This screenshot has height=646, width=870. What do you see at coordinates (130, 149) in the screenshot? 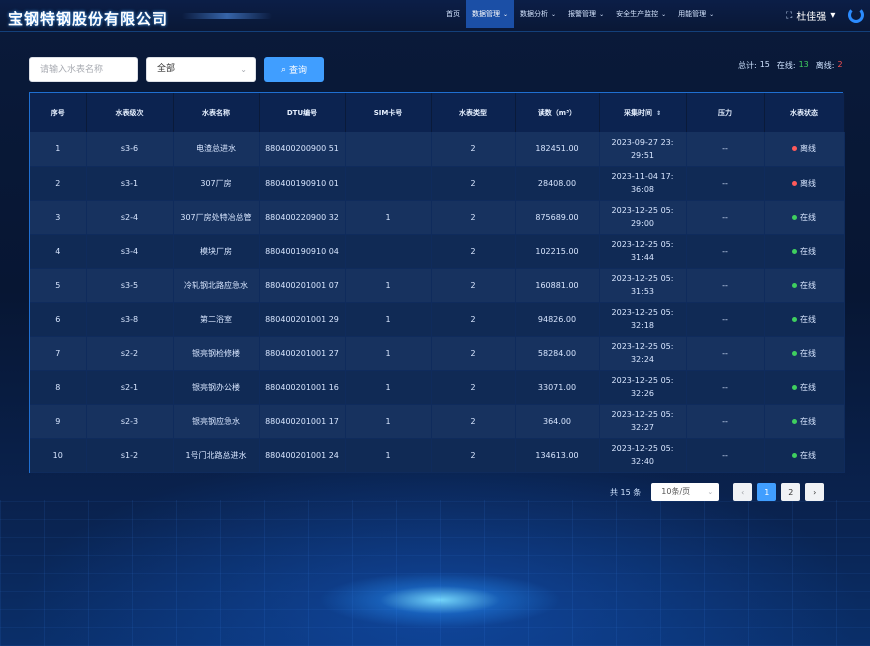
I see `cell-level: s3-6` at bounding box center [130, 149].